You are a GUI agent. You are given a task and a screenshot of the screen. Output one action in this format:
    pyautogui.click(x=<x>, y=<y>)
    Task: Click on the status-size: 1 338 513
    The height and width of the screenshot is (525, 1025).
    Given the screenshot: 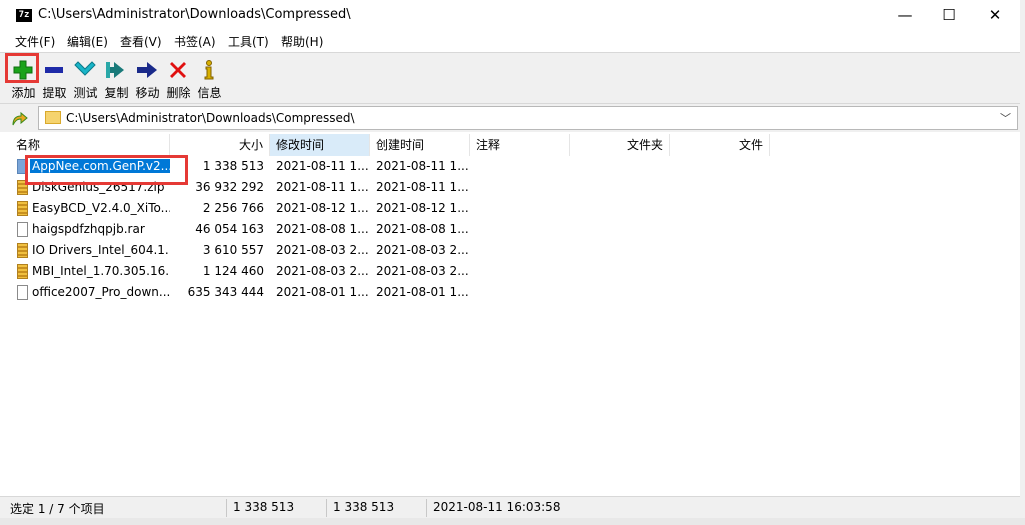 What is the action you would take?
    pyautogui.click(x=264, y=507)
    